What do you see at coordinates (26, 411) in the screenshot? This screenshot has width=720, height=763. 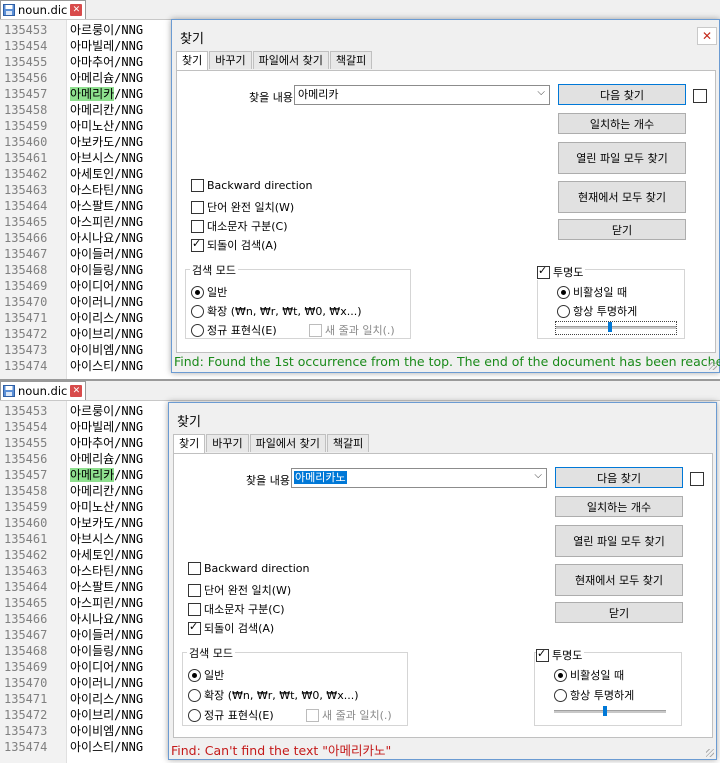 I see `line-number: 135453` at bounding box center [26, 411].